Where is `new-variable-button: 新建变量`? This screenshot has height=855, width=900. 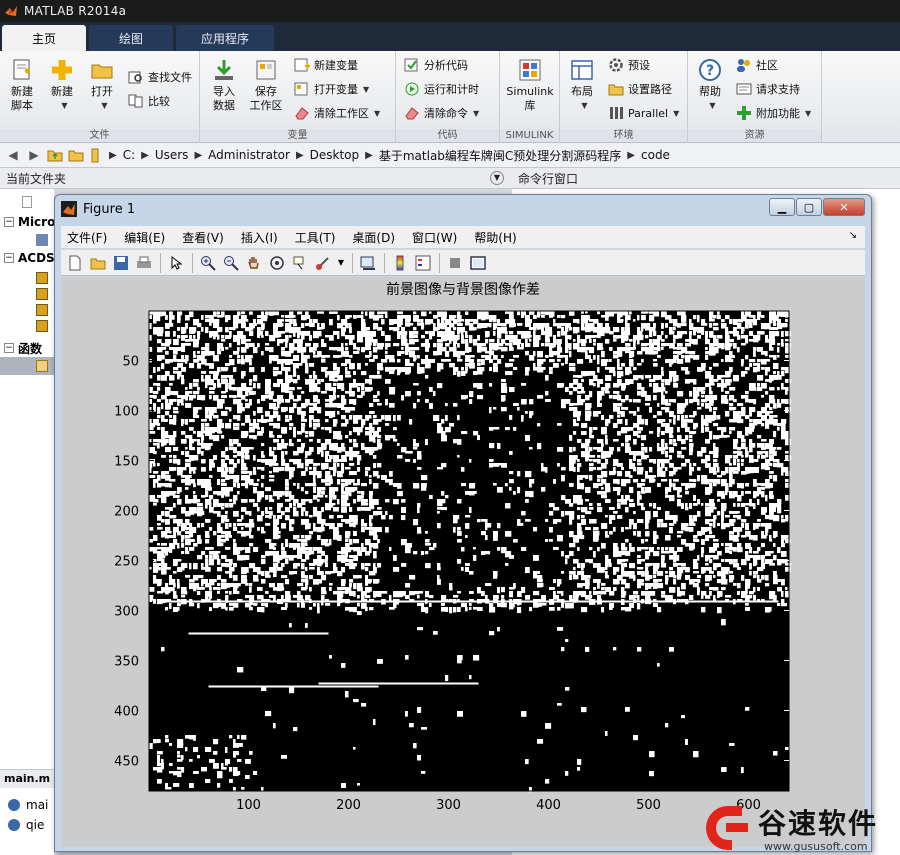 new-variable-button: 新建变量 is located at coordinates (326, 65).